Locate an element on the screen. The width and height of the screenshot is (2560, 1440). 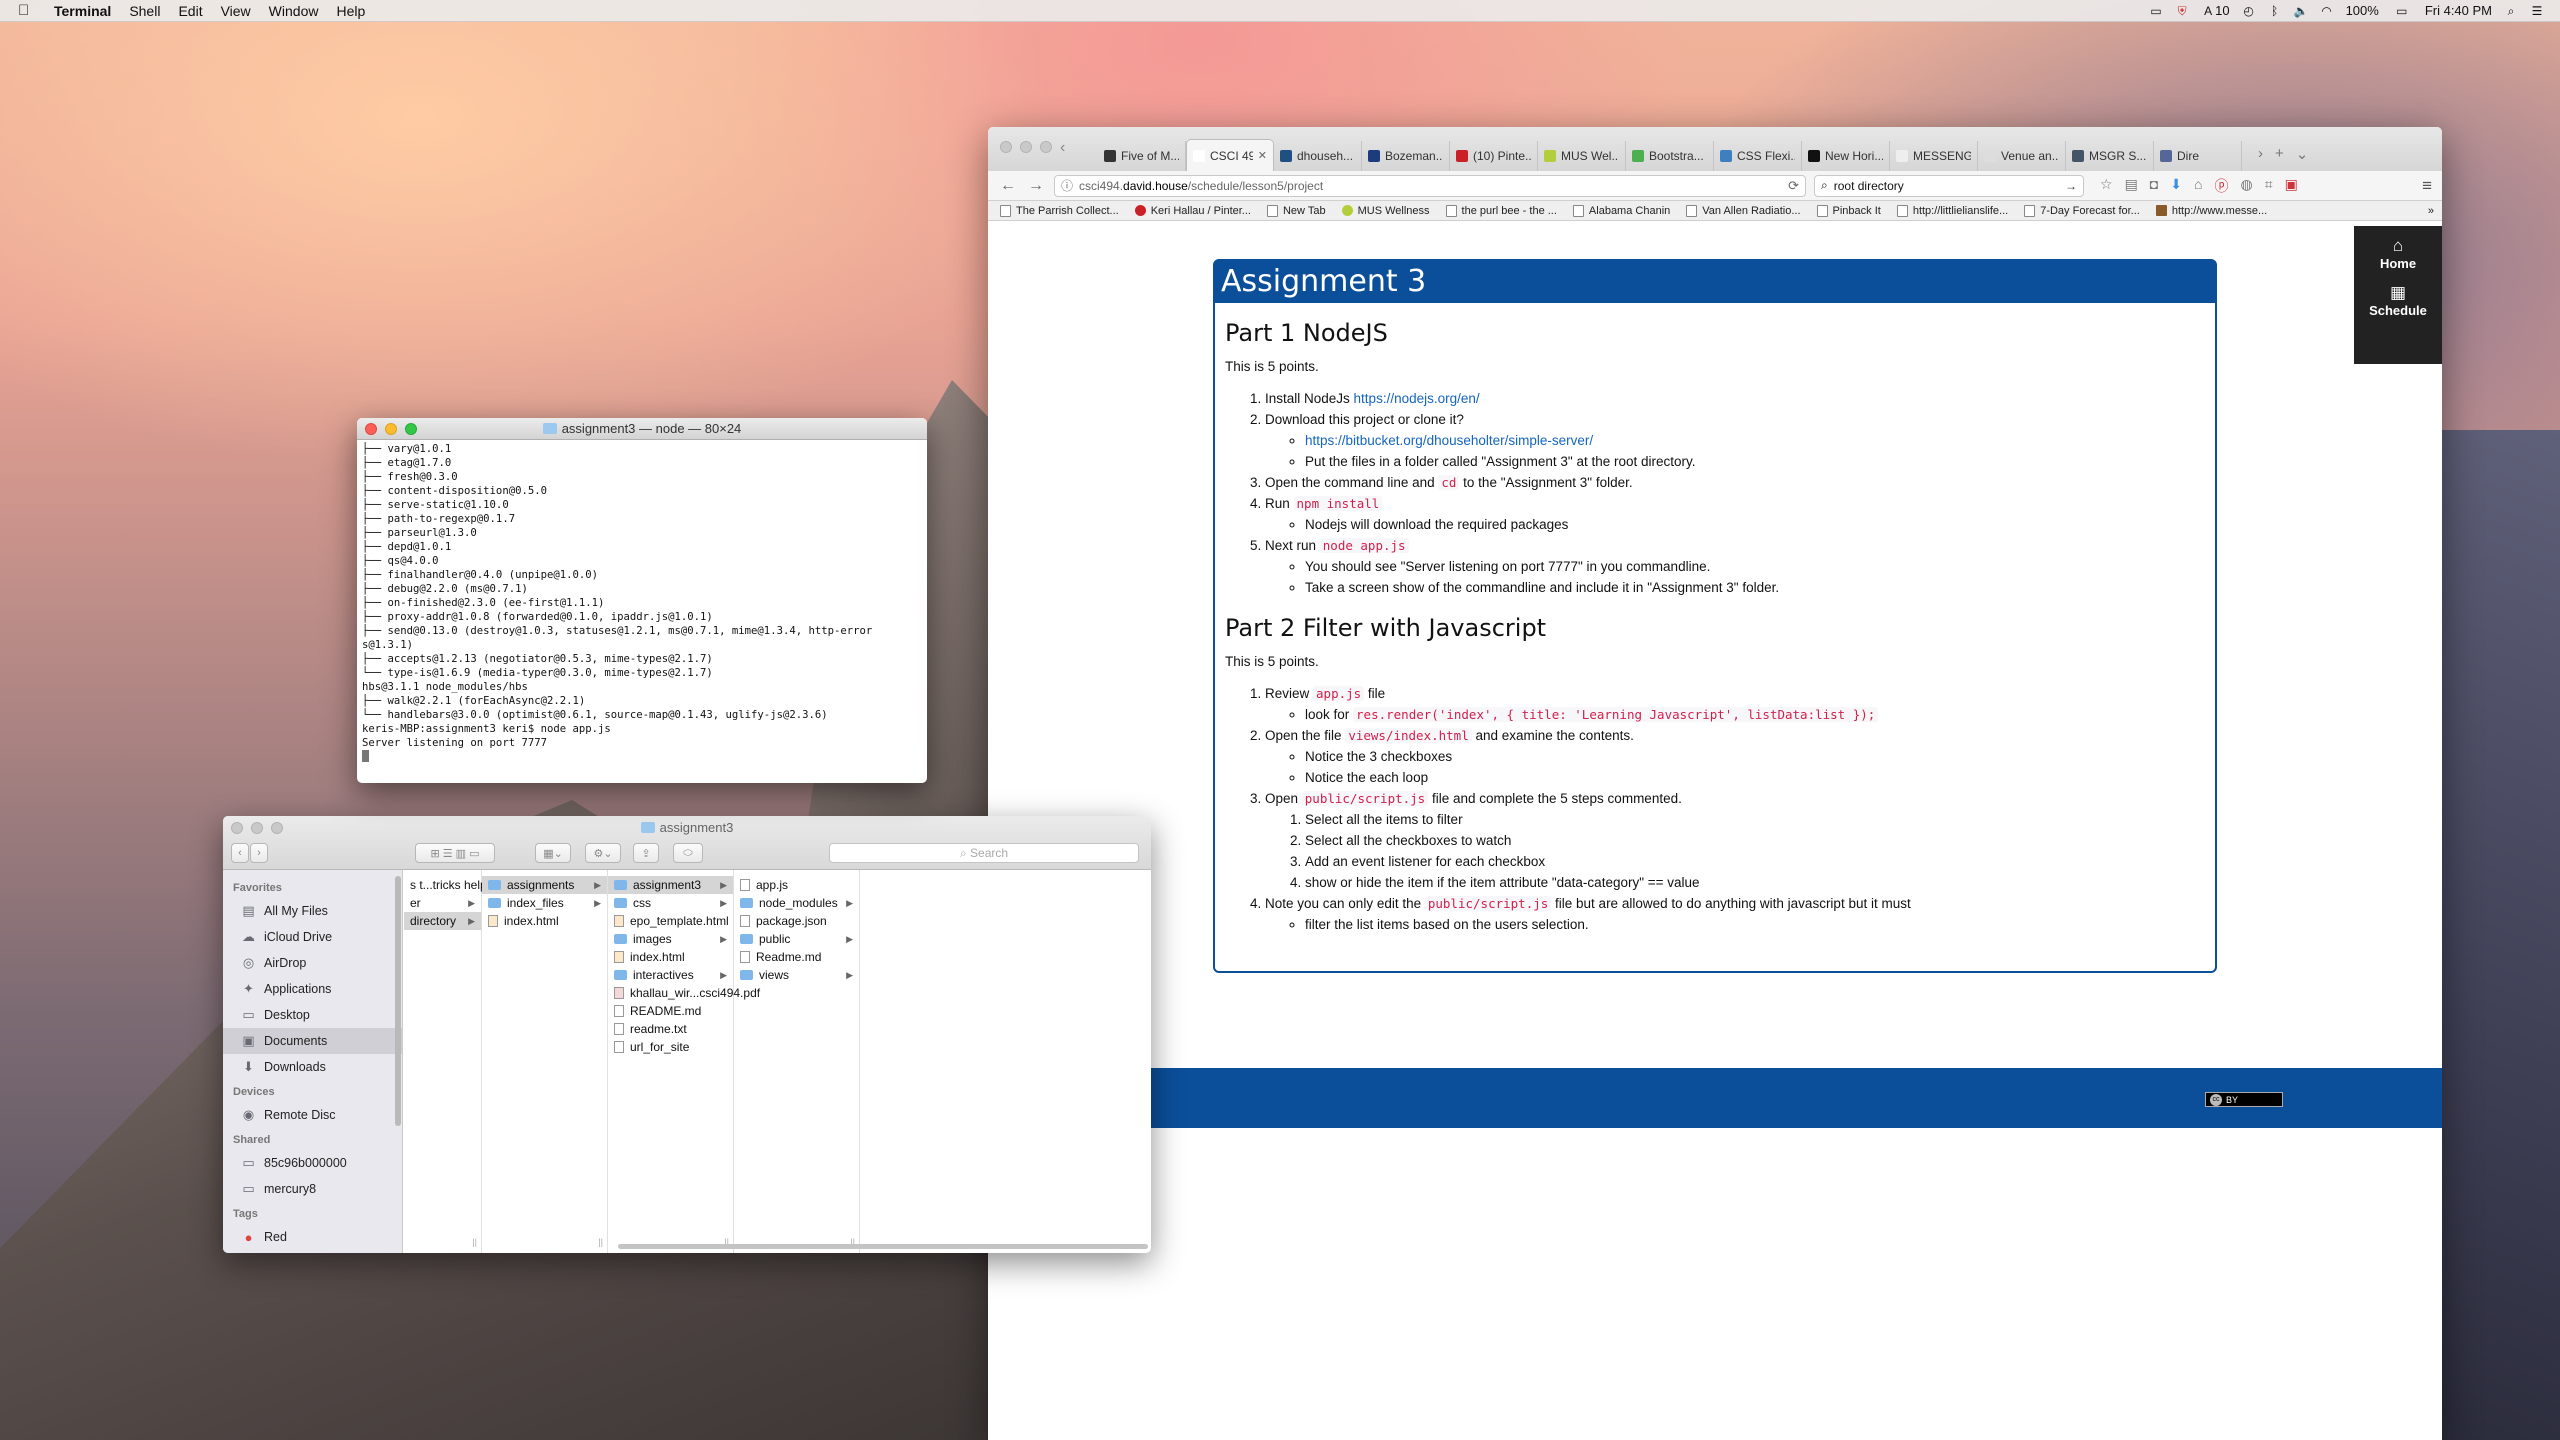
folder-item: er ▶ is located at coordinates (442, 903).